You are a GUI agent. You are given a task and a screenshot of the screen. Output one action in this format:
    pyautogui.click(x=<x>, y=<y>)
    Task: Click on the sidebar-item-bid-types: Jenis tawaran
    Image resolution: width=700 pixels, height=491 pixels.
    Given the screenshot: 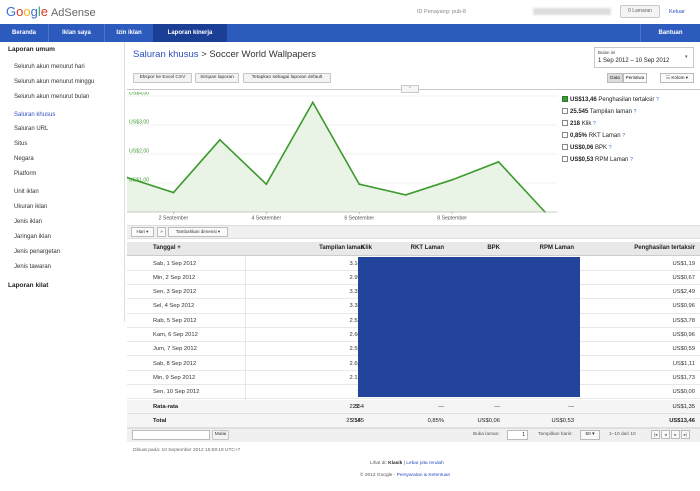 What is the action you would take?
    pyautogui.click(x=32, y=267)
    